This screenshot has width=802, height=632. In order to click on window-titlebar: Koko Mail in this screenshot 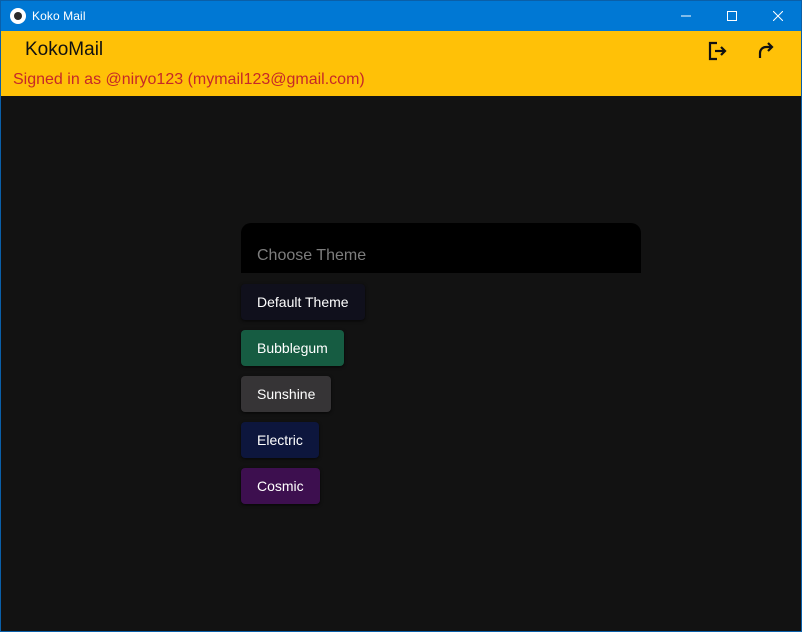, I will do `click(401, 16)`.